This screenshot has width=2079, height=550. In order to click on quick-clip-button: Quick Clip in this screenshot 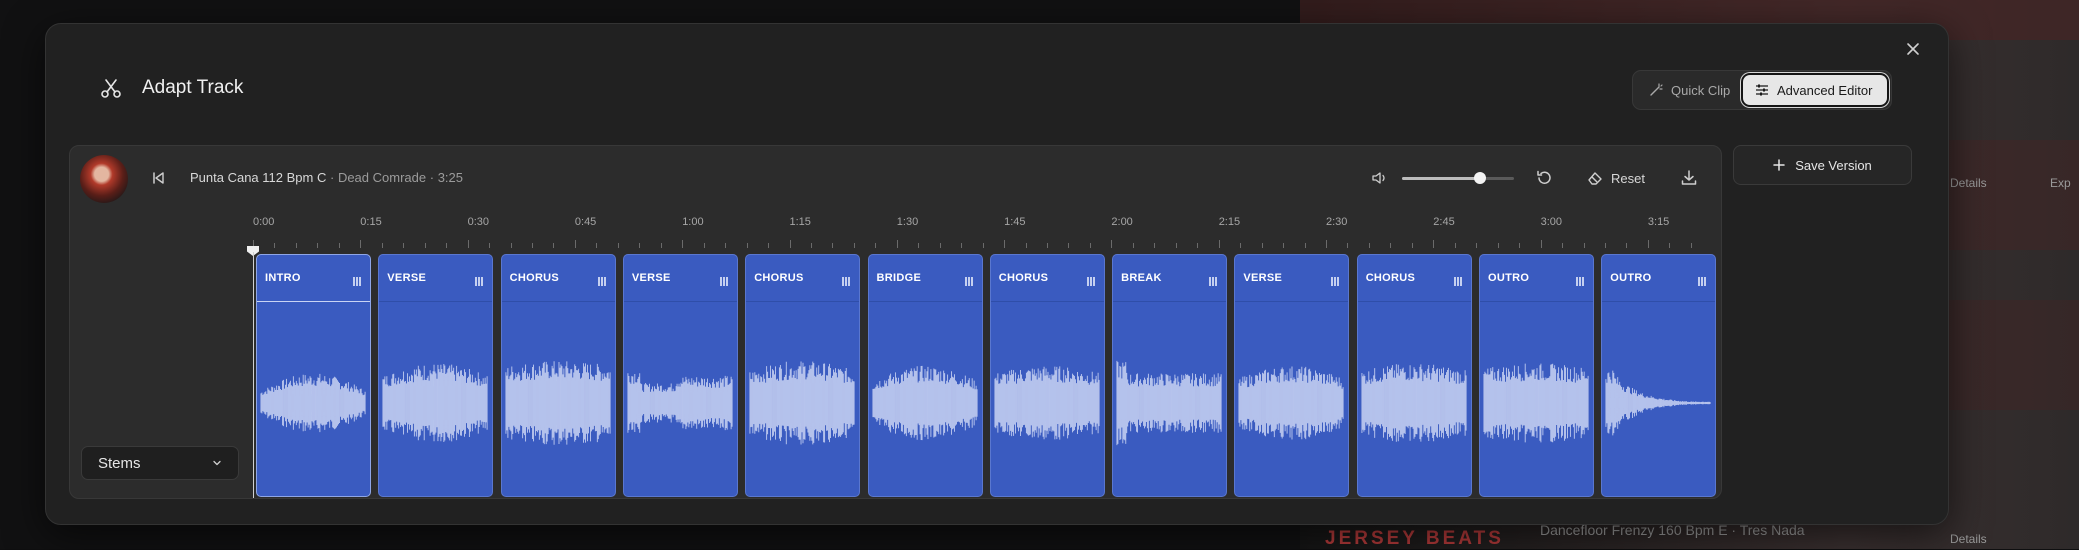, I will do `click(1689, 90)`.